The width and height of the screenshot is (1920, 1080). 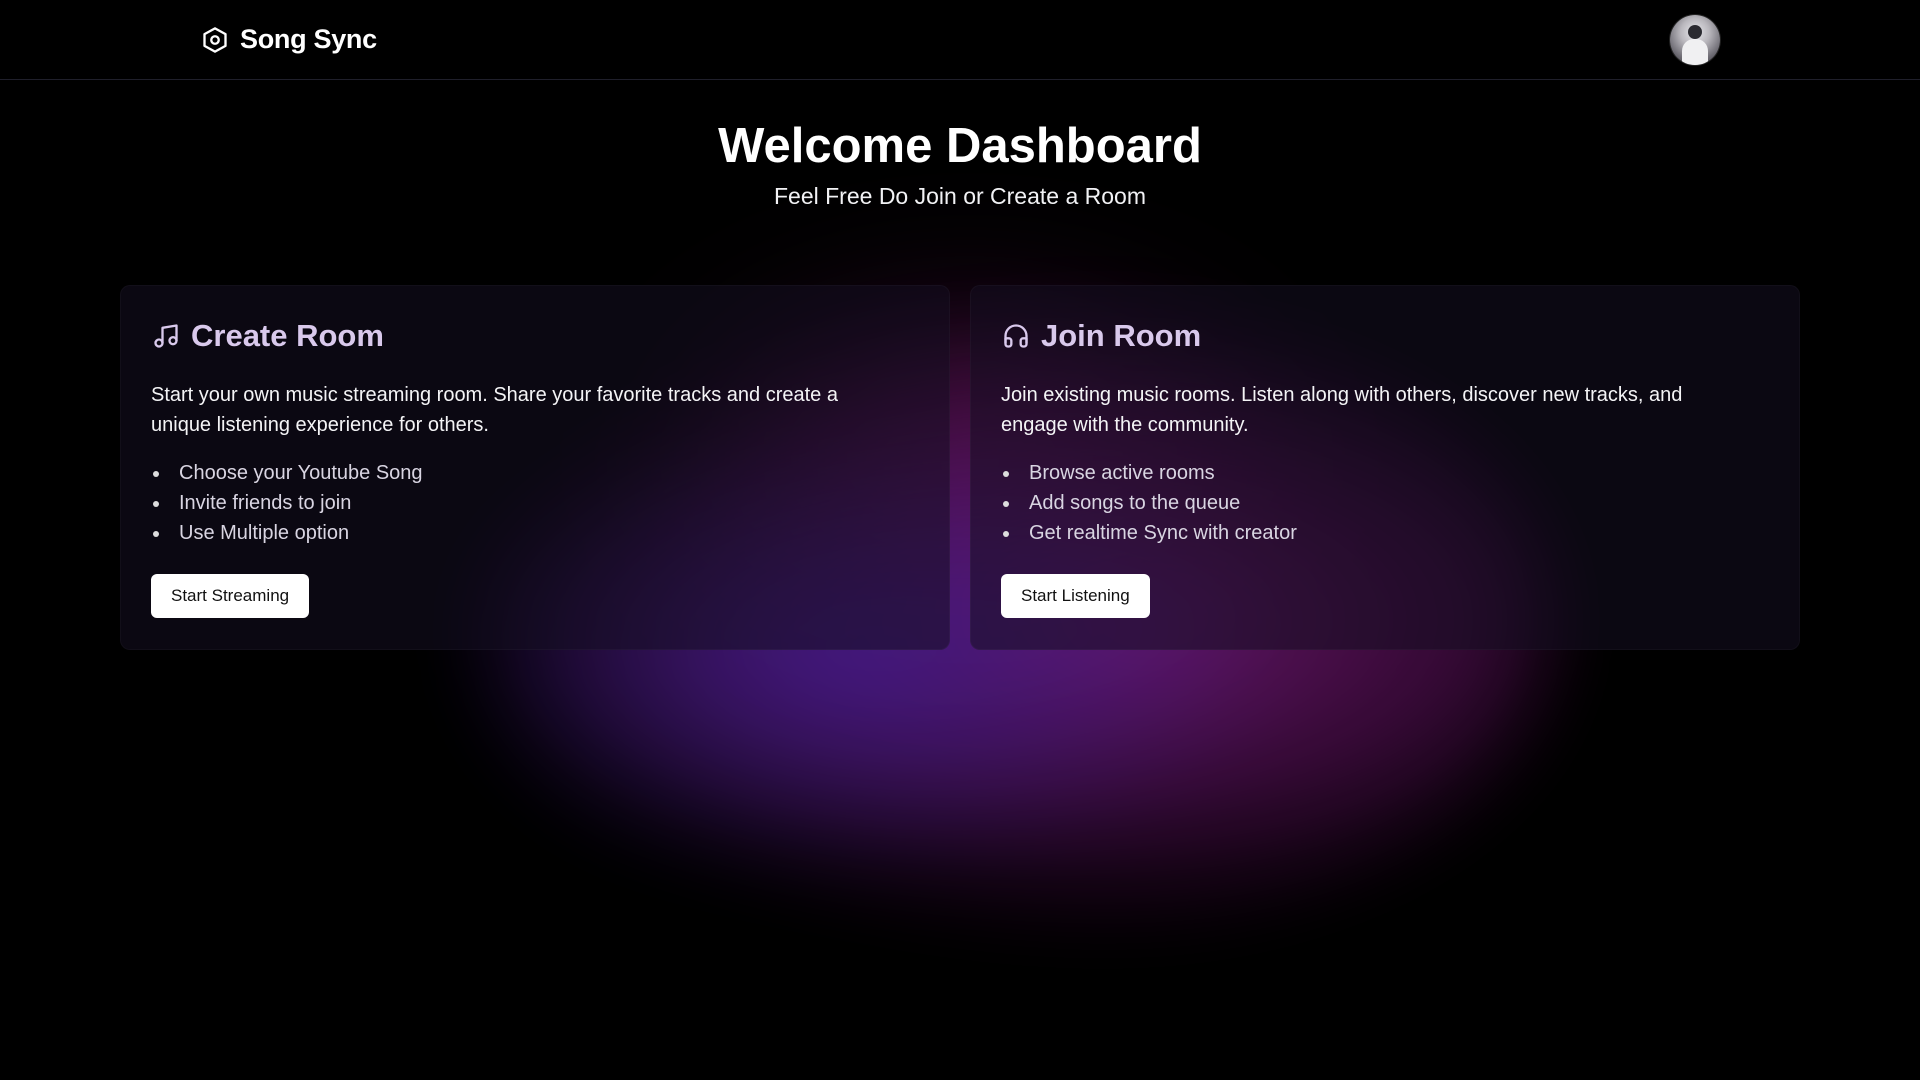 What do you see at coordinates (1386, 533) in the screenshot?
I see `list-item: Get realtime Sync with creator` at bounding box center [1386, 533].